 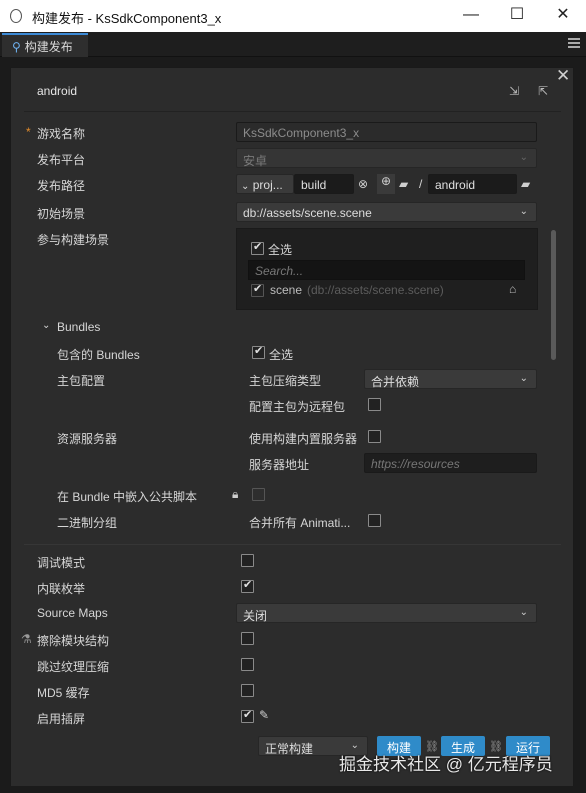 I want to click on inline-enum-checkbox, so click(x=247, y=585).